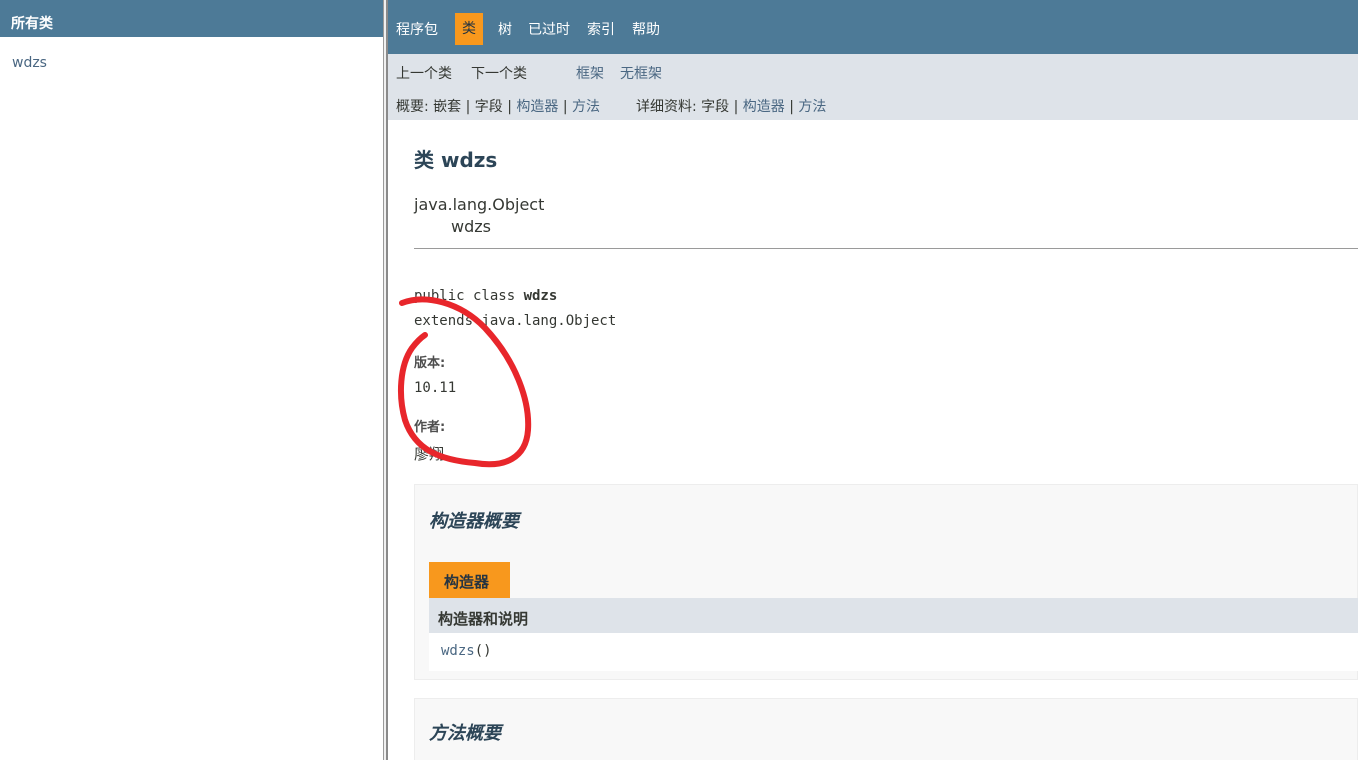 The image size is (1358, 760). Describe the element at coordinates (873, 27) in the screenshot. I see `top-navbar: 程序包 类 树 已过时 索引 帮助` at that location.